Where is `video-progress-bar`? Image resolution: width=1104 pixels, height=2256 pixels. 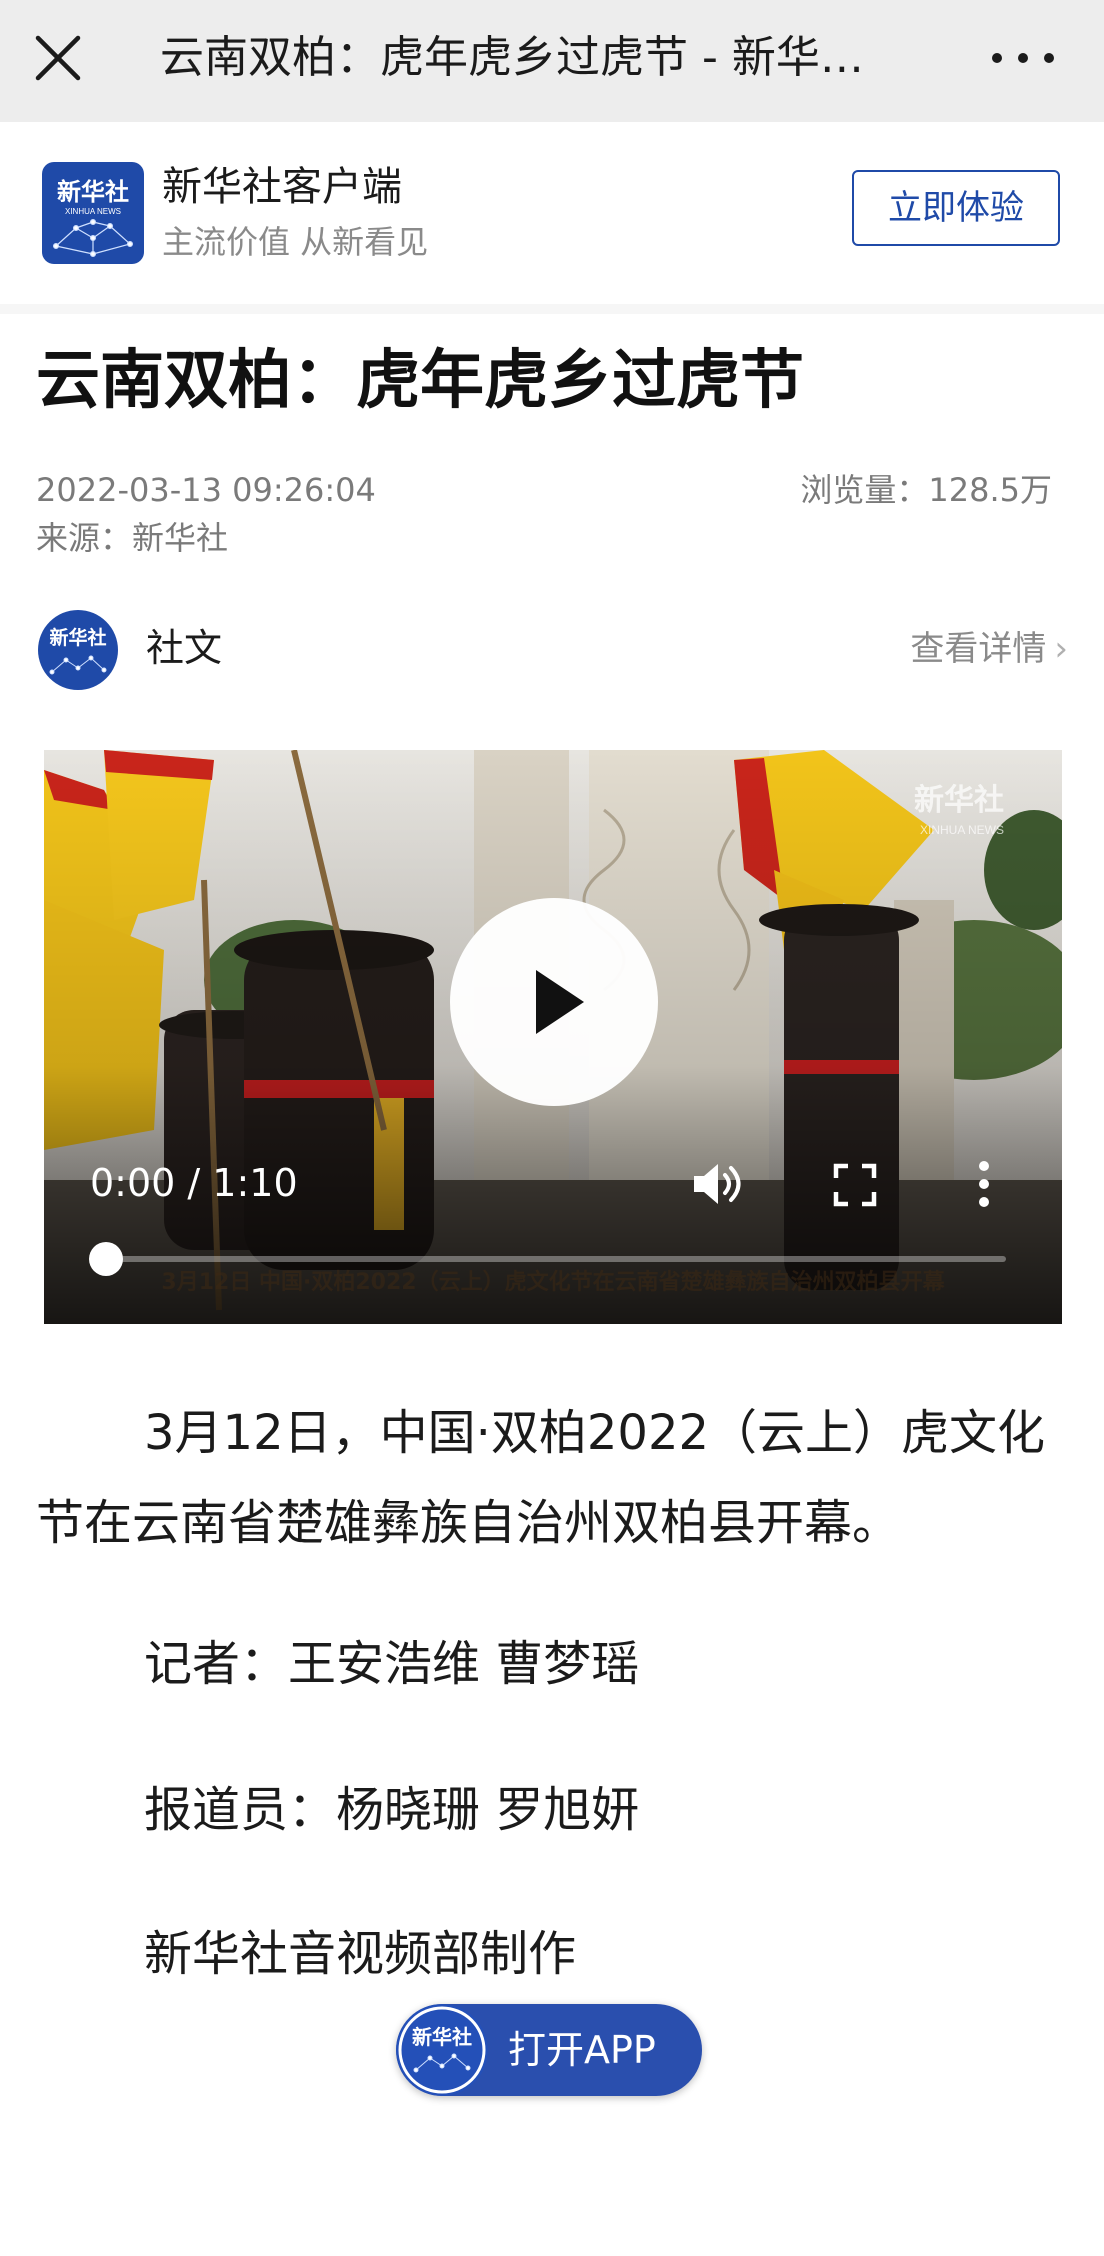 video-progress-bar is located at coordinates (547, 1259).